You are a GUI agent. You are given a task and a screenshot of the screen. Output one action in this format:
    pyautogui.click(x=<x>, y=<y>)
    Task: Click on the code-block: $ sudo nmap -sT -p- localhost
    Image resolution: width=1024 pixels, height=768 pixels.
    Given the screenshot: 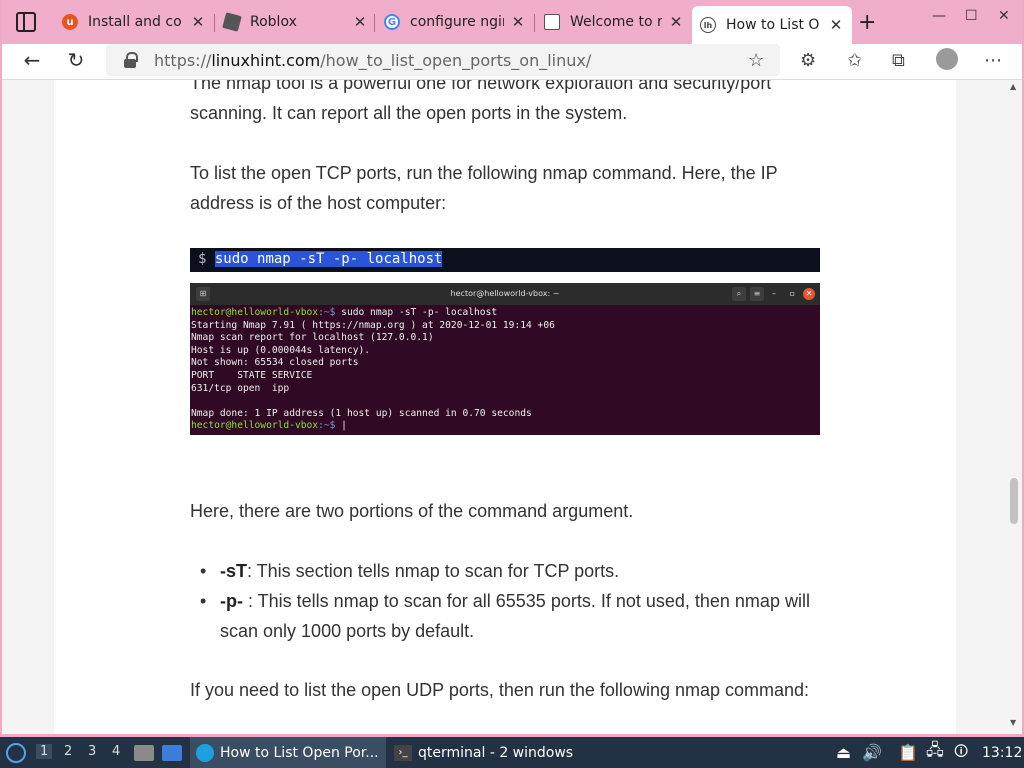 What is the action you would take?
    pyautogui.click(x=505, y=260)
    